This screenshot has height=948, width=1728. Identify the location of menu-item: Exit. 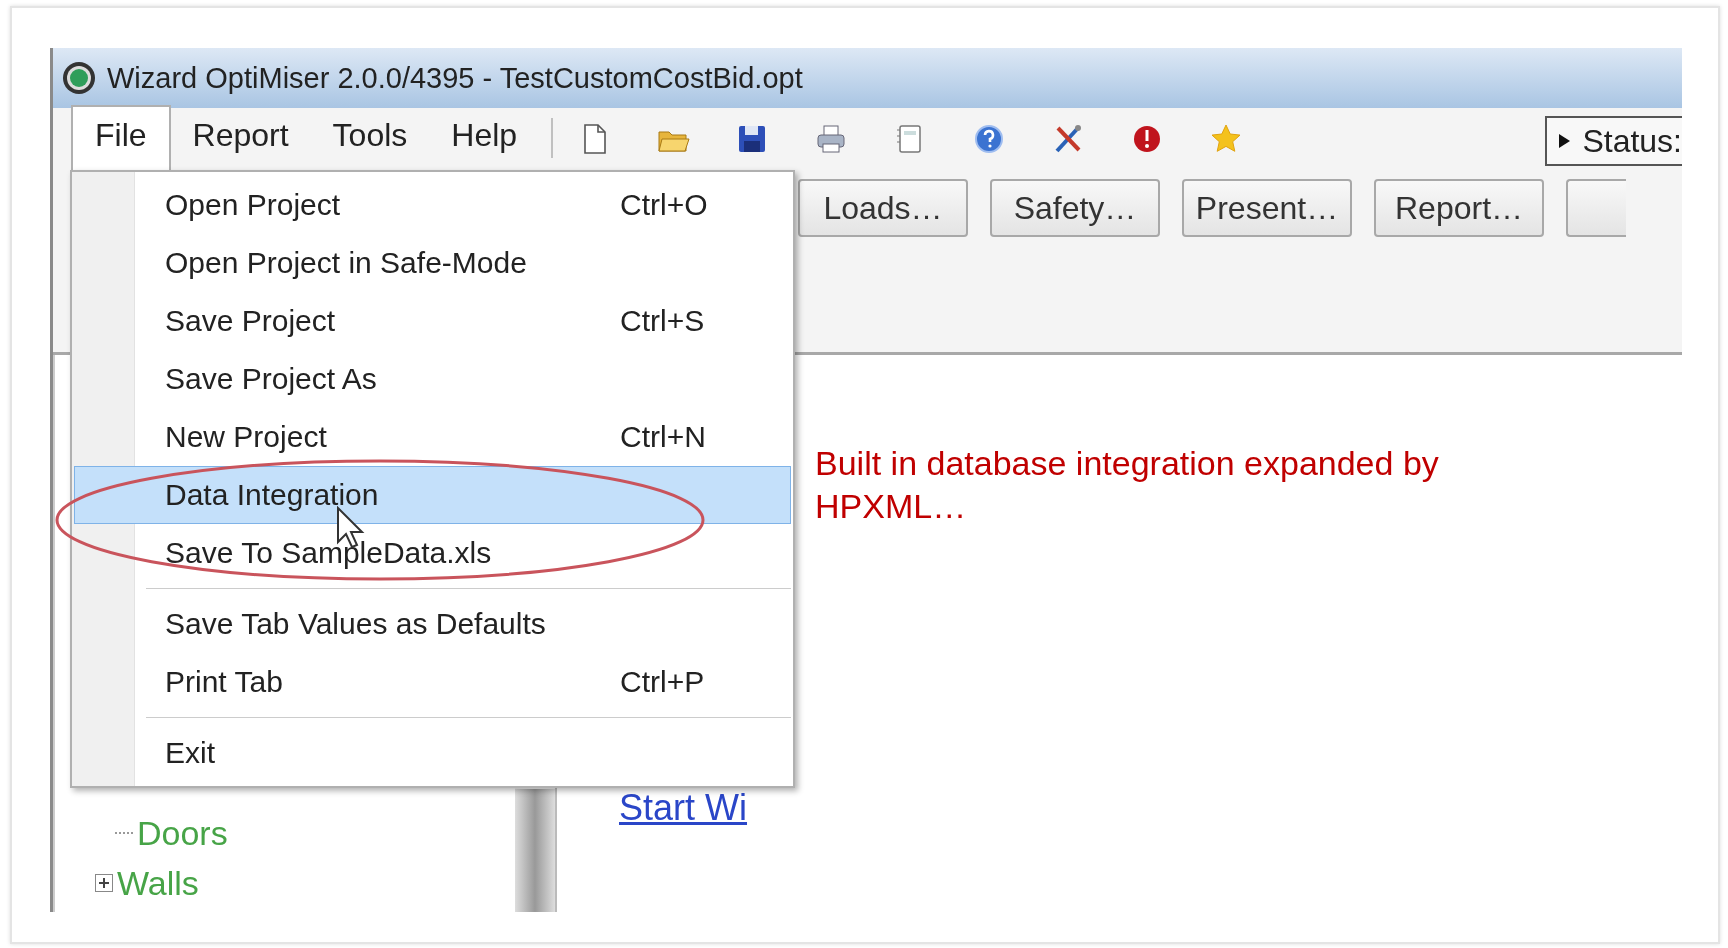
(432, 753).